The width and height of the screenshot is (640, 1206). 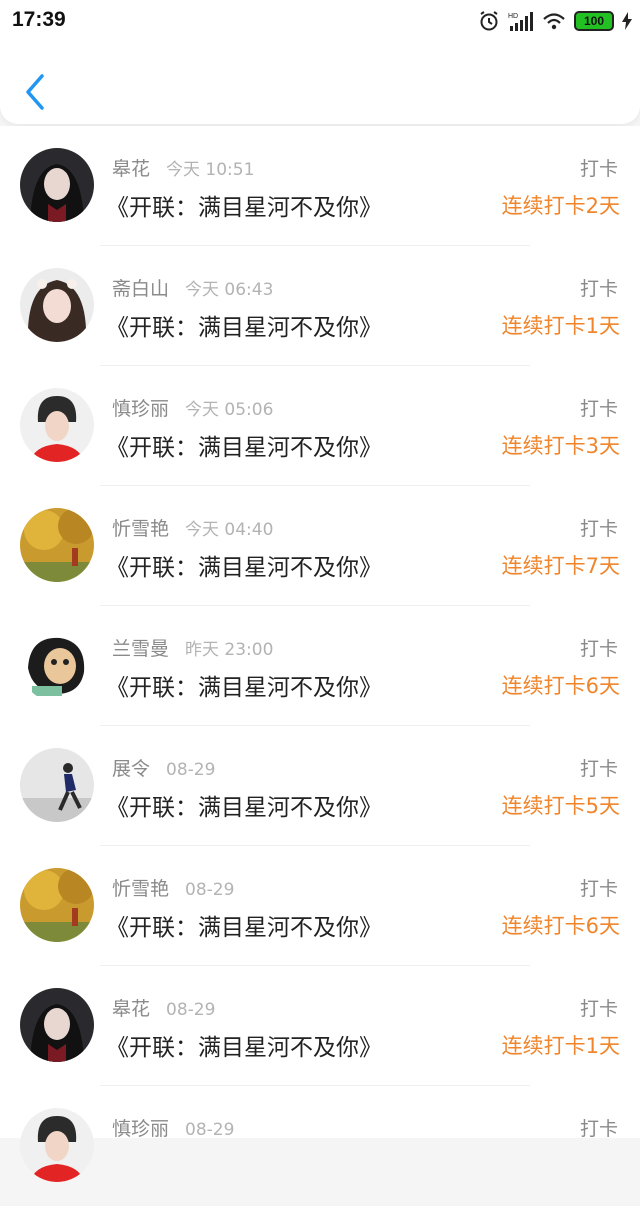 What do you see at coordinates (560, 206) in the screenshot?
I see `streak-label: 连续打卡2天` at bounding box center [560, 206].